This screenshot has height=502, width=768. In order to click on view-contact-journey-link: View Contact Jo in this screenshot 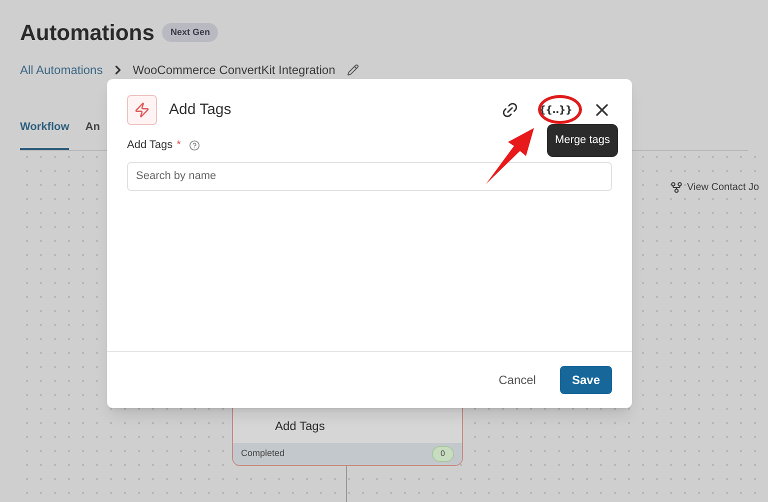, I will do `click(715, 187)`.